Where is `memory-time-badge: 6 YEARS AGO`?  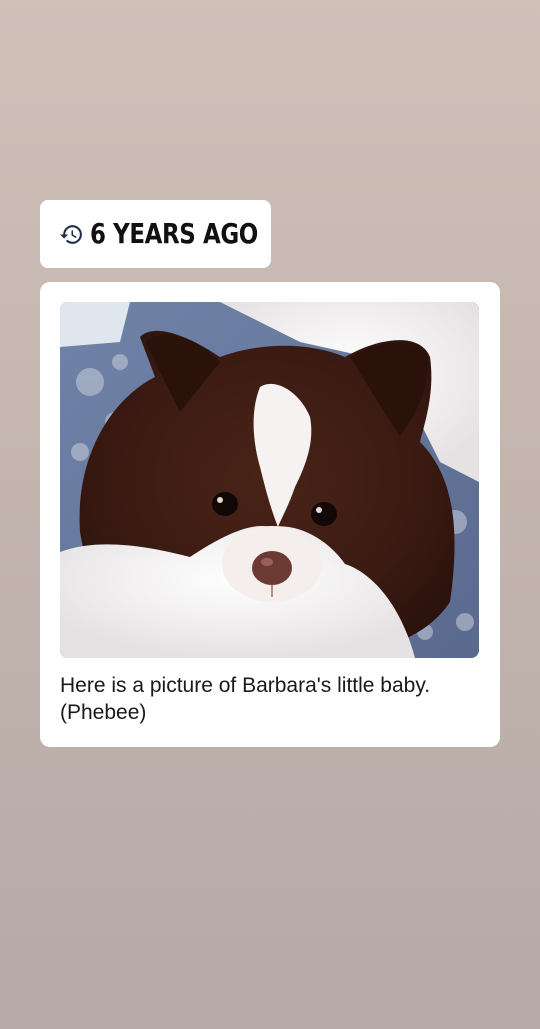 memory-time-badge: 6 YEARS AGO is located at coordinates (155, 234).